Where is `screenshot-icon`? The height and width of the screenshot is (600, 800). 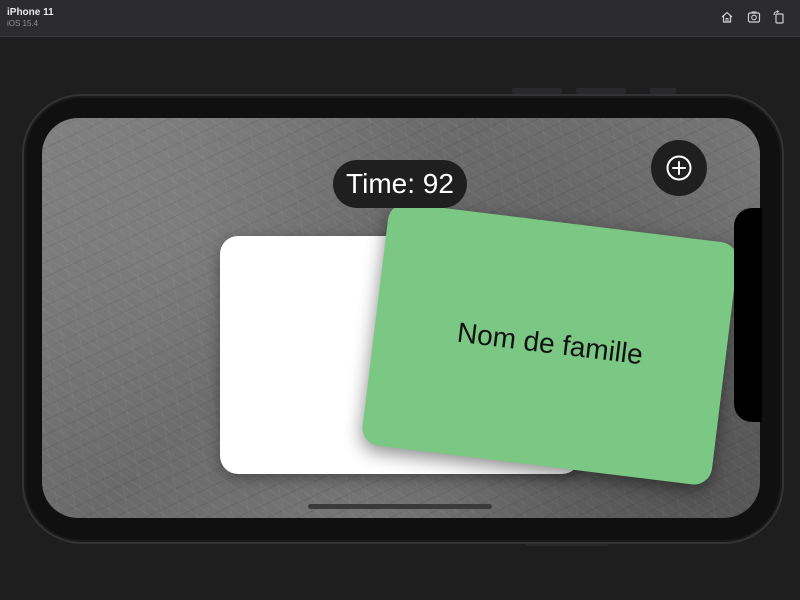 screenshot-icon is located at coordinates (754, 17).